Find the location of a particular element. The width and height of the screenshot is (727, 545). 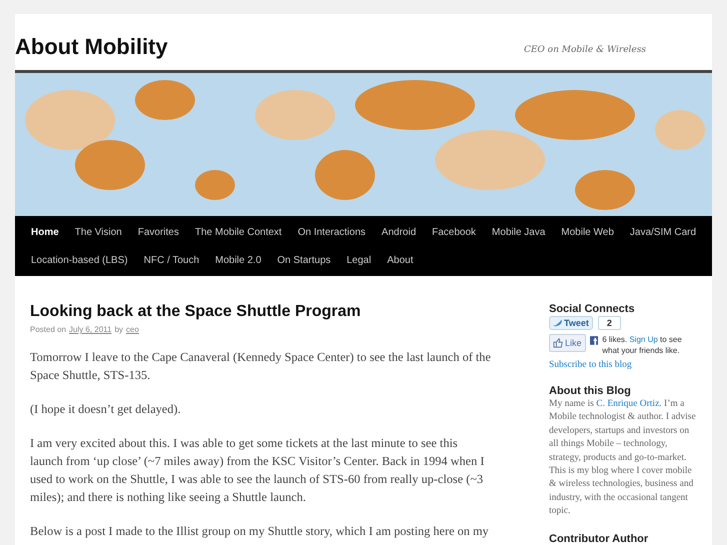

site-tagline: CEO on Mobile & Wireless is located at coordinates (585, 50).